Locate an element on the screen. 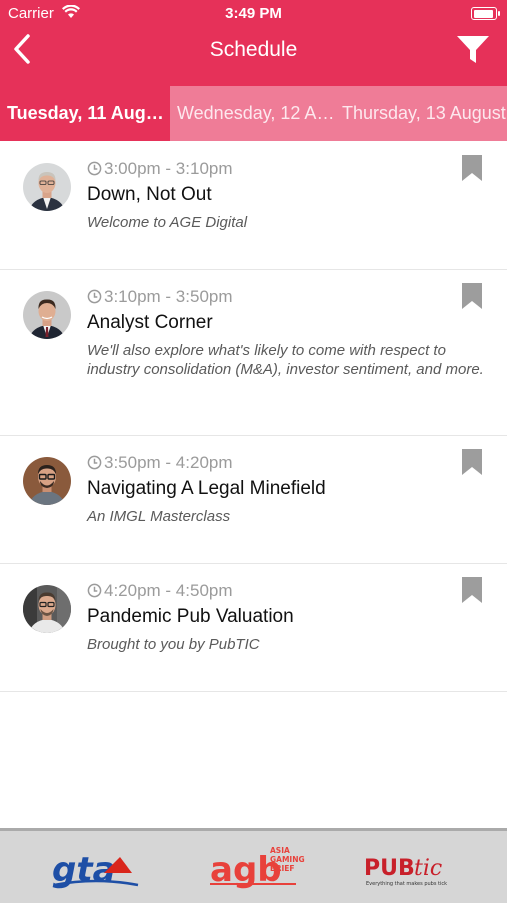  app-header: Carrier 3:49 PM Schedule is located at coordinates (253, 43).